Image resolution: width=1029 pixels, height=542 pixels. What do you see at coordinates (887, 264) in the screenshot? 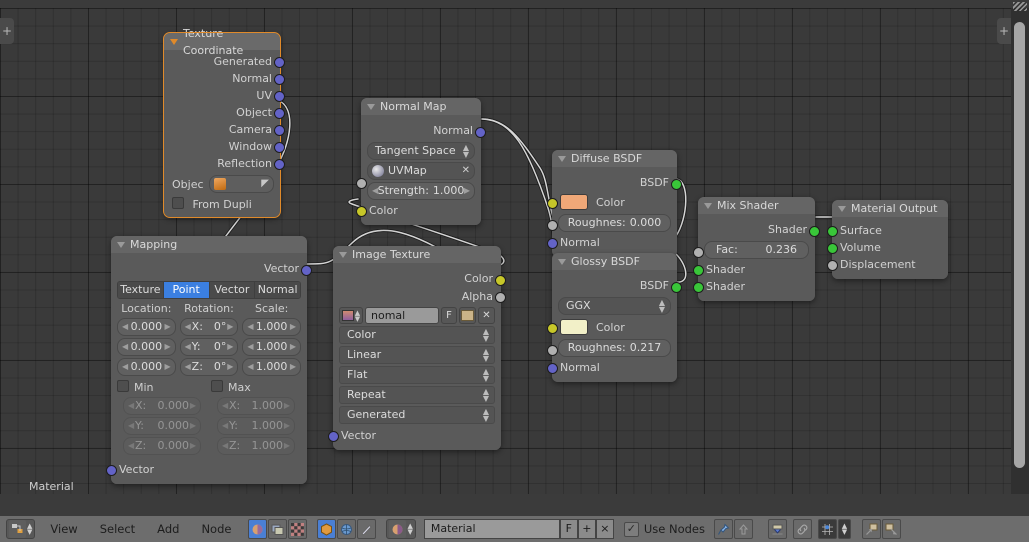
I see `socket-row-displacement: Displacement` at bounding box center [887, 264].